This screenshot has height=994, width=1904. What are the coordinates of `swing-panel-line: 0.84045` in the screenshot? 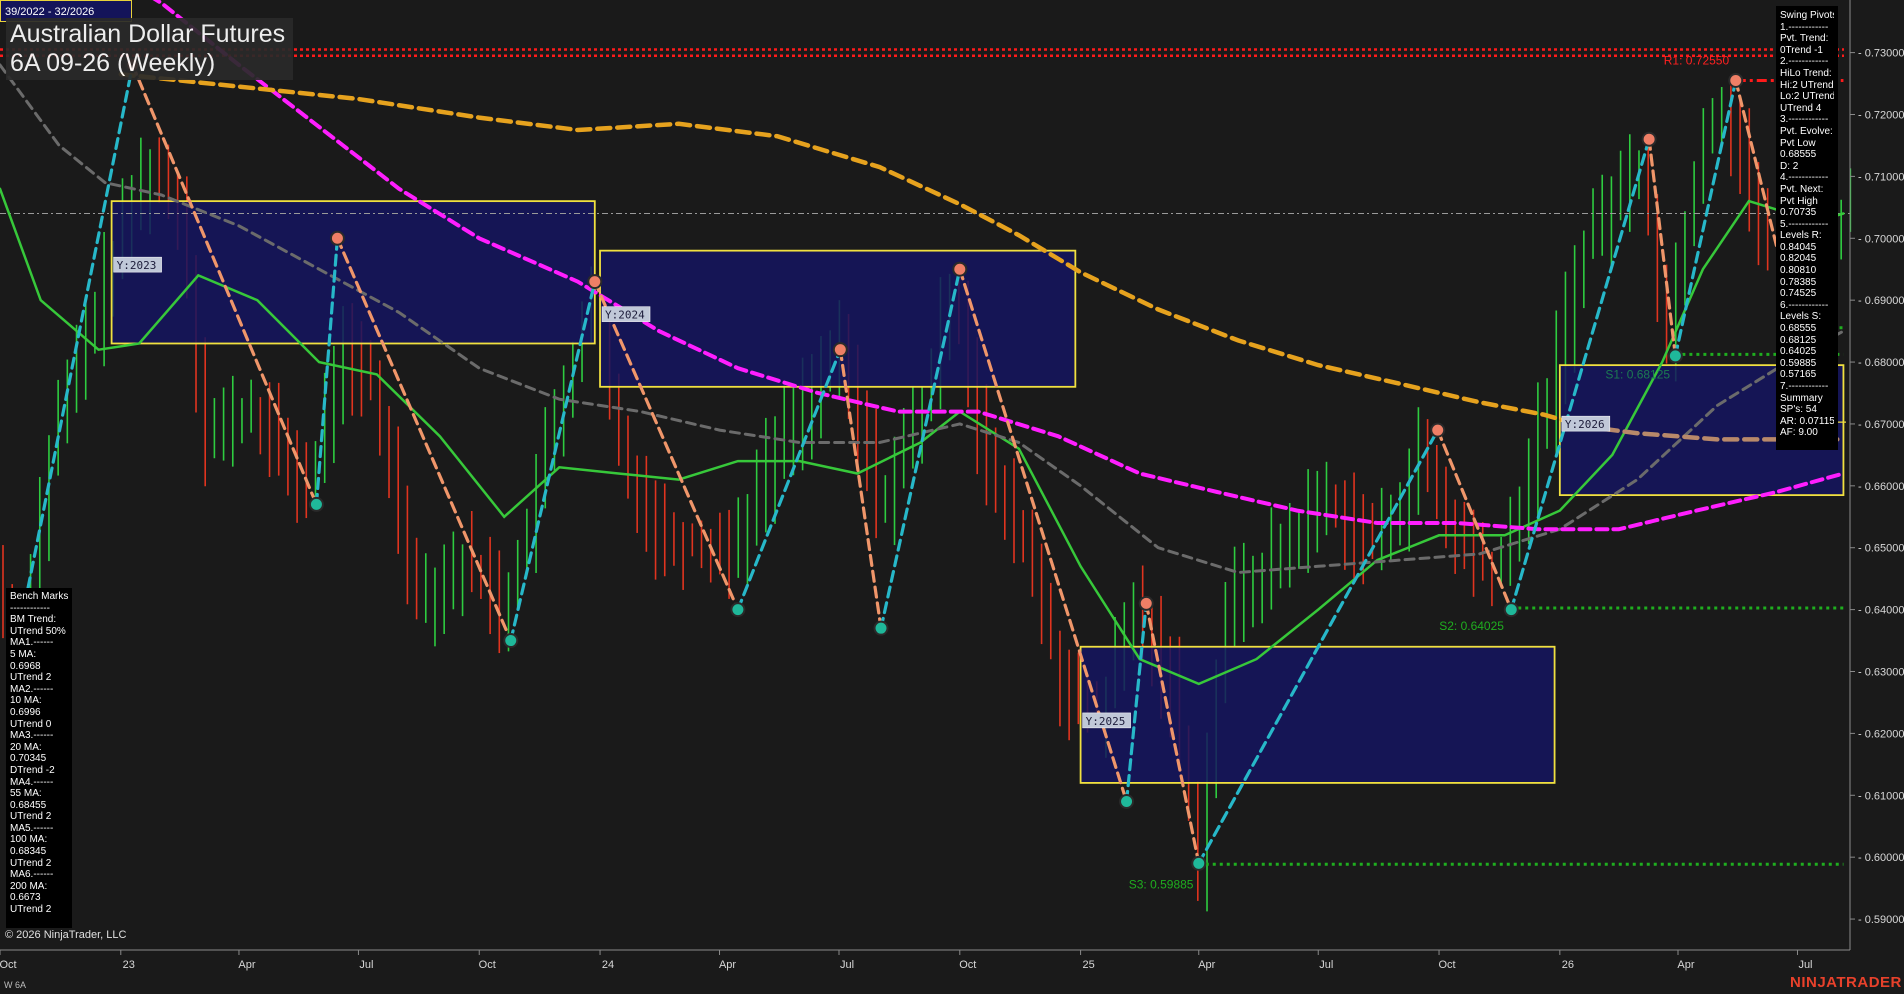 It's located at (1798, 247).